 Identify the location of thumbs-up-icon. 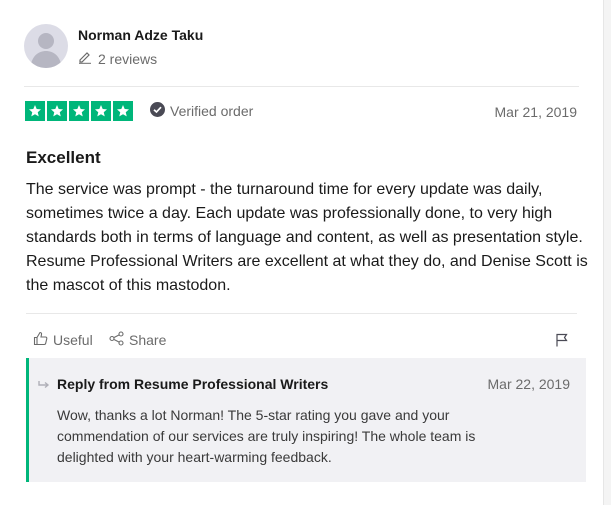
(40, 340).